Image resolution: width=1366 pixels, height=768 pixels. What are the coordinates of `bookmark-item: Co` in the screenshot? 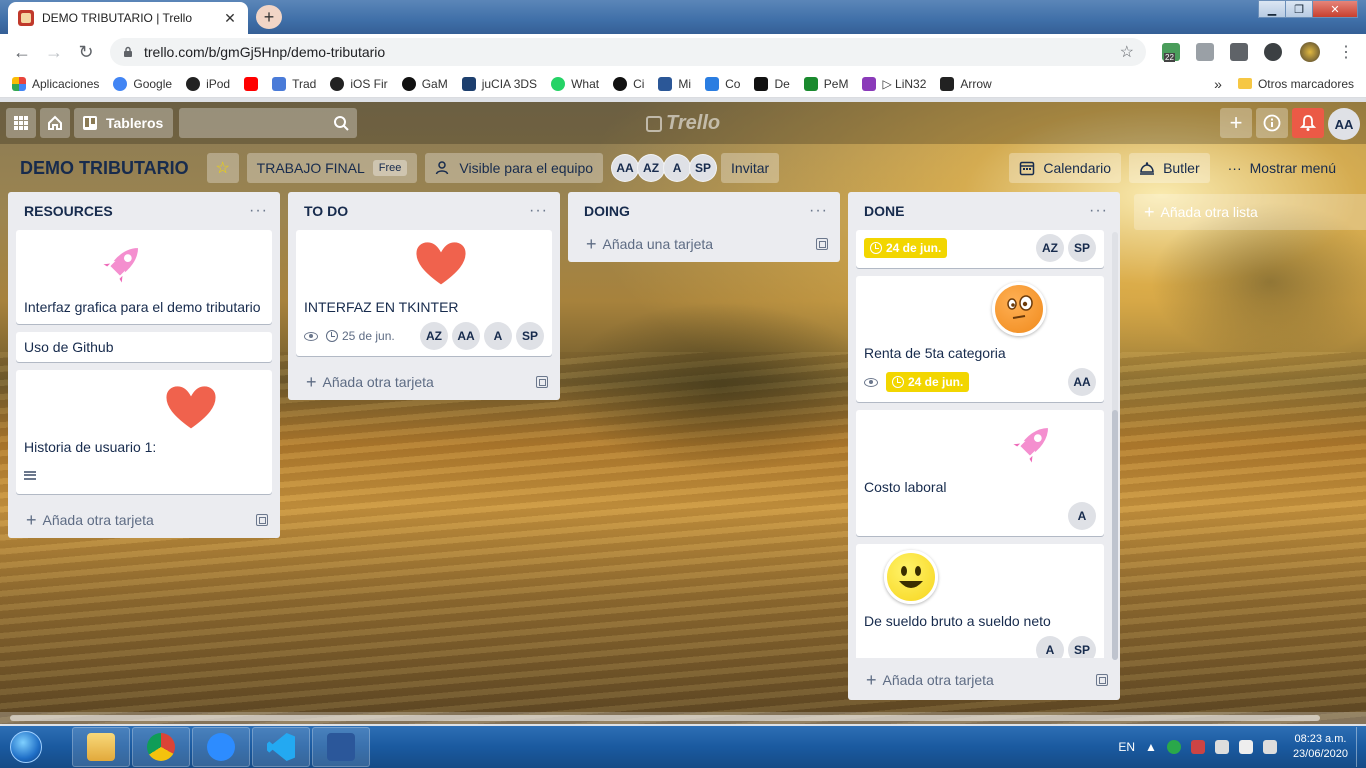 It's located at (722, 83).